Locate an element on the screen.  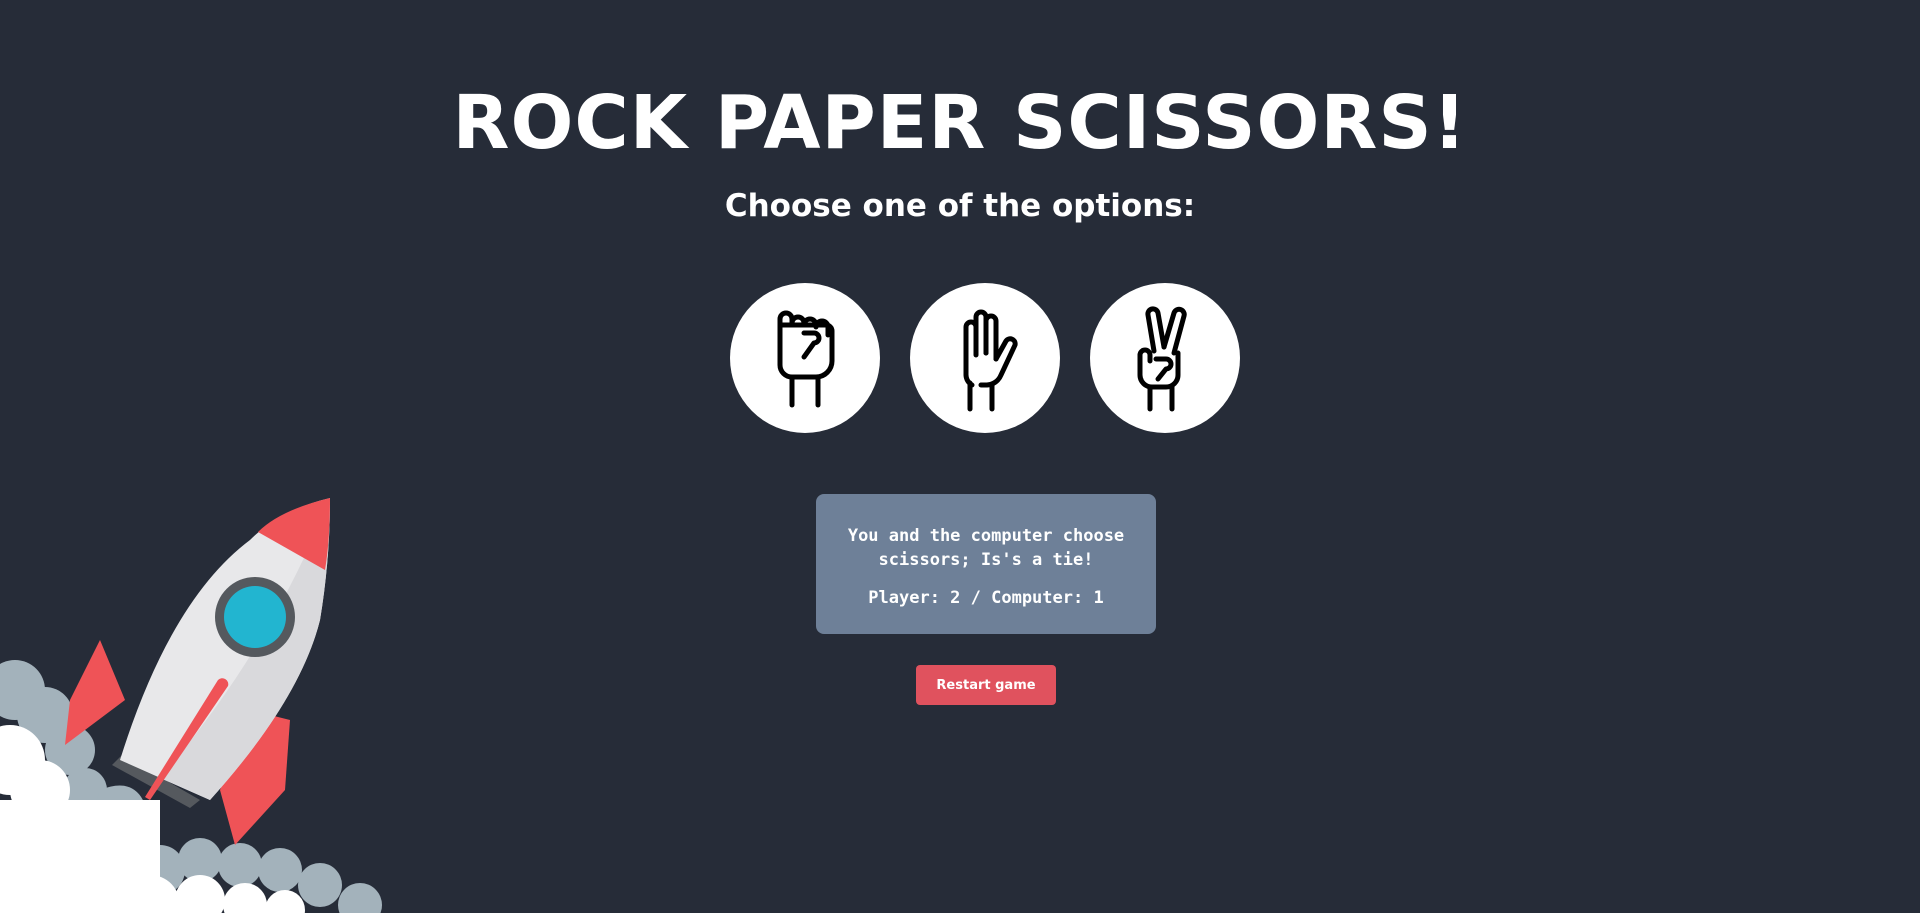
score-text: Player: 2 / Computer: 1 is located at coordinates (986, 598).